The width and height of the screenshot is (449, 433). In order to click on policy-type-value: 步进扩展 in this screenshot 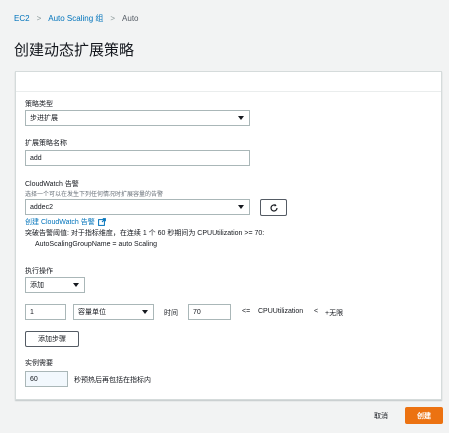, I will do `click(44, 118)`.